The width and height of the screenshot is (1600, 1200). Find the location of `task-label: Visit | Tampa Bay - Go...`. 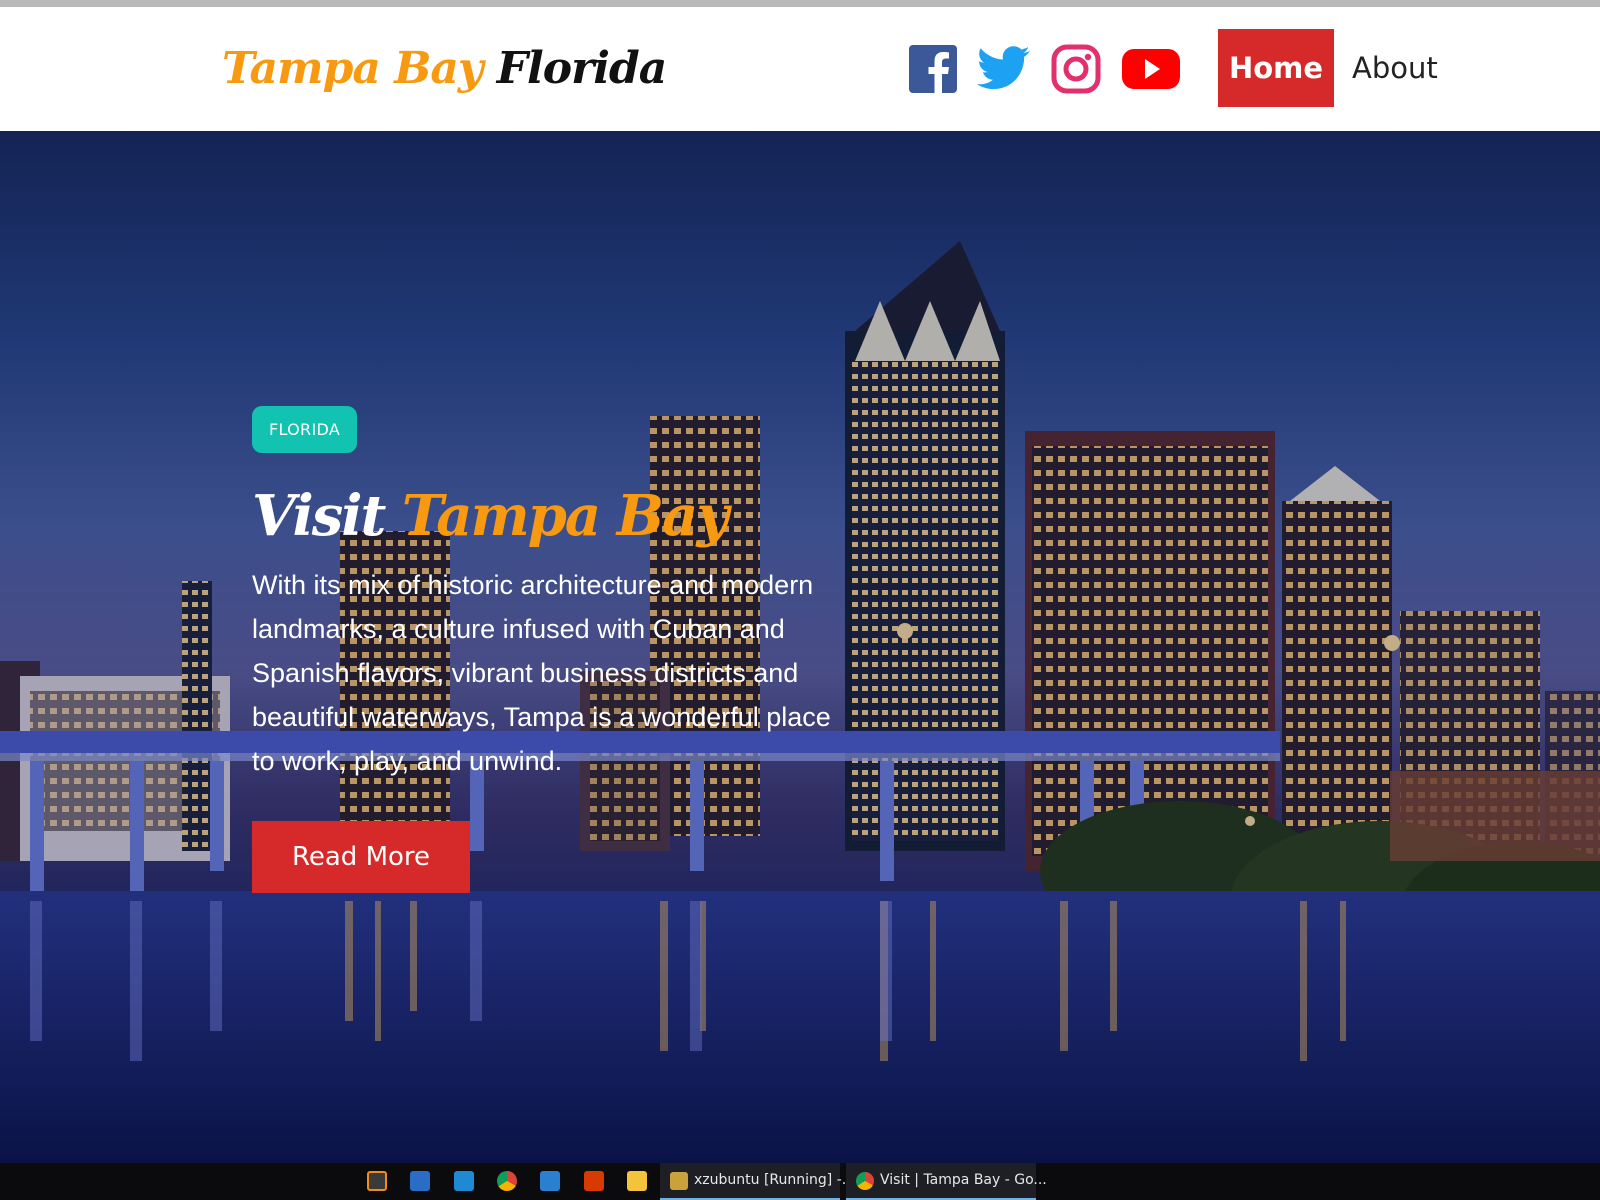

task-label: Visit | Tampa Bay - Go... is located at coordinates (963, 1180).